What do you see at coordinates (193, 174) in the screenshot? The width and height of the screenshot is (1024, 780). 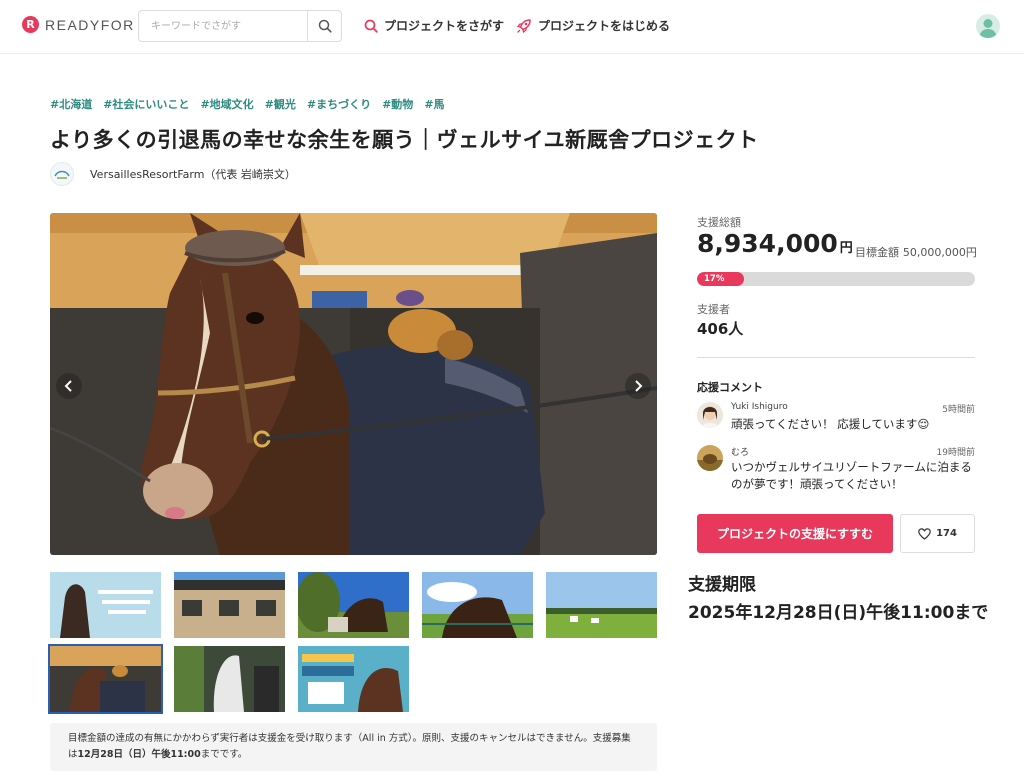 I see `owner-name: VersaillesResortFarm（代表 岩崎崇文）` at bounding box center [193, 174].